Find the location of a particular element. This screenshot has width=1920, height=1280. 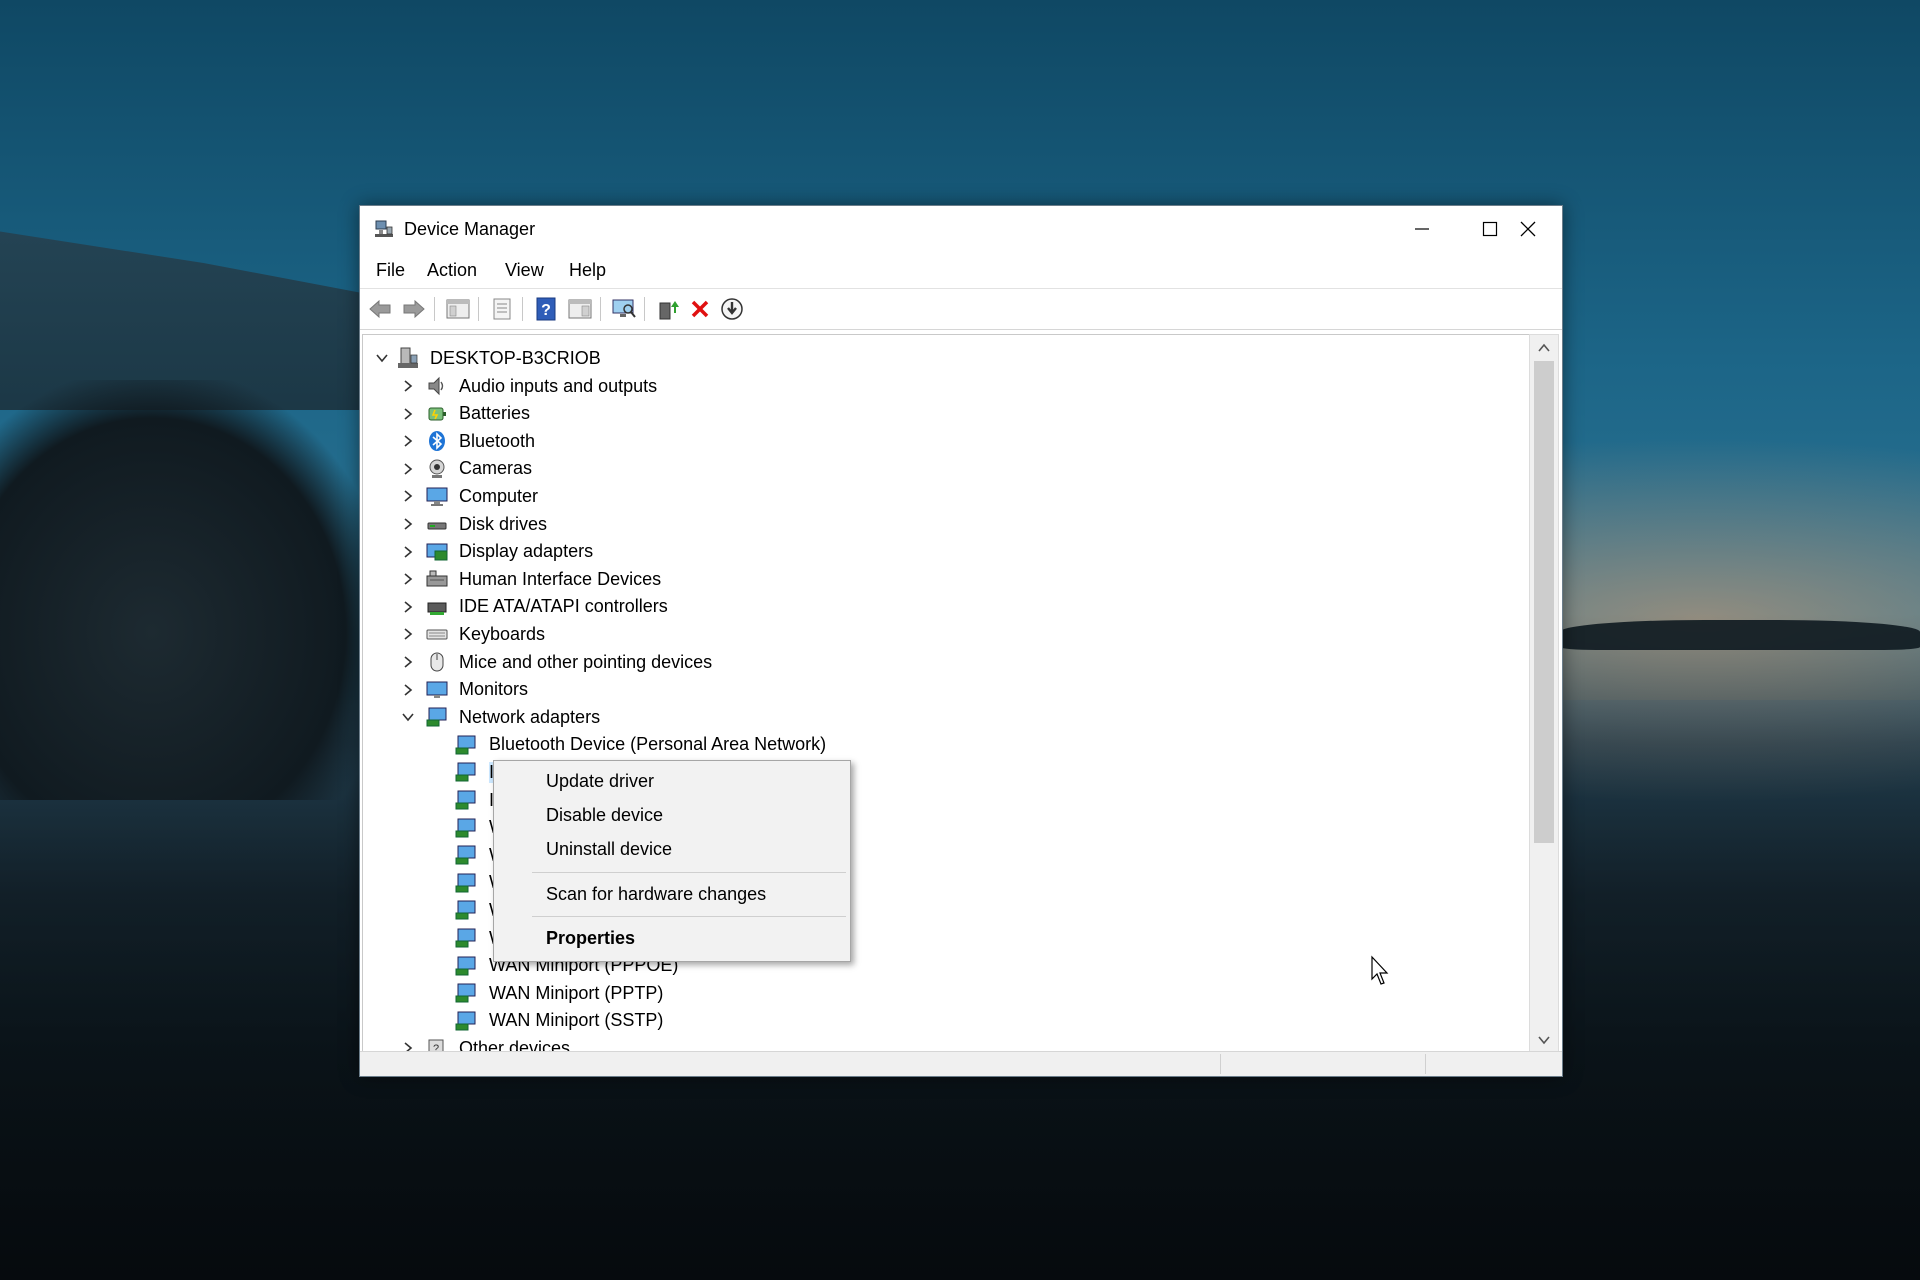

ide-controller-icon is located at coordinates (437, 608).